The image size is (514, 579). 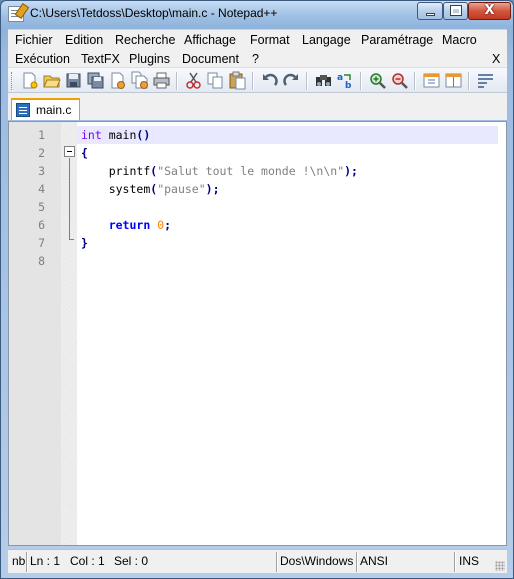 I want to click on code-token: return, so click(x=129, y=225).